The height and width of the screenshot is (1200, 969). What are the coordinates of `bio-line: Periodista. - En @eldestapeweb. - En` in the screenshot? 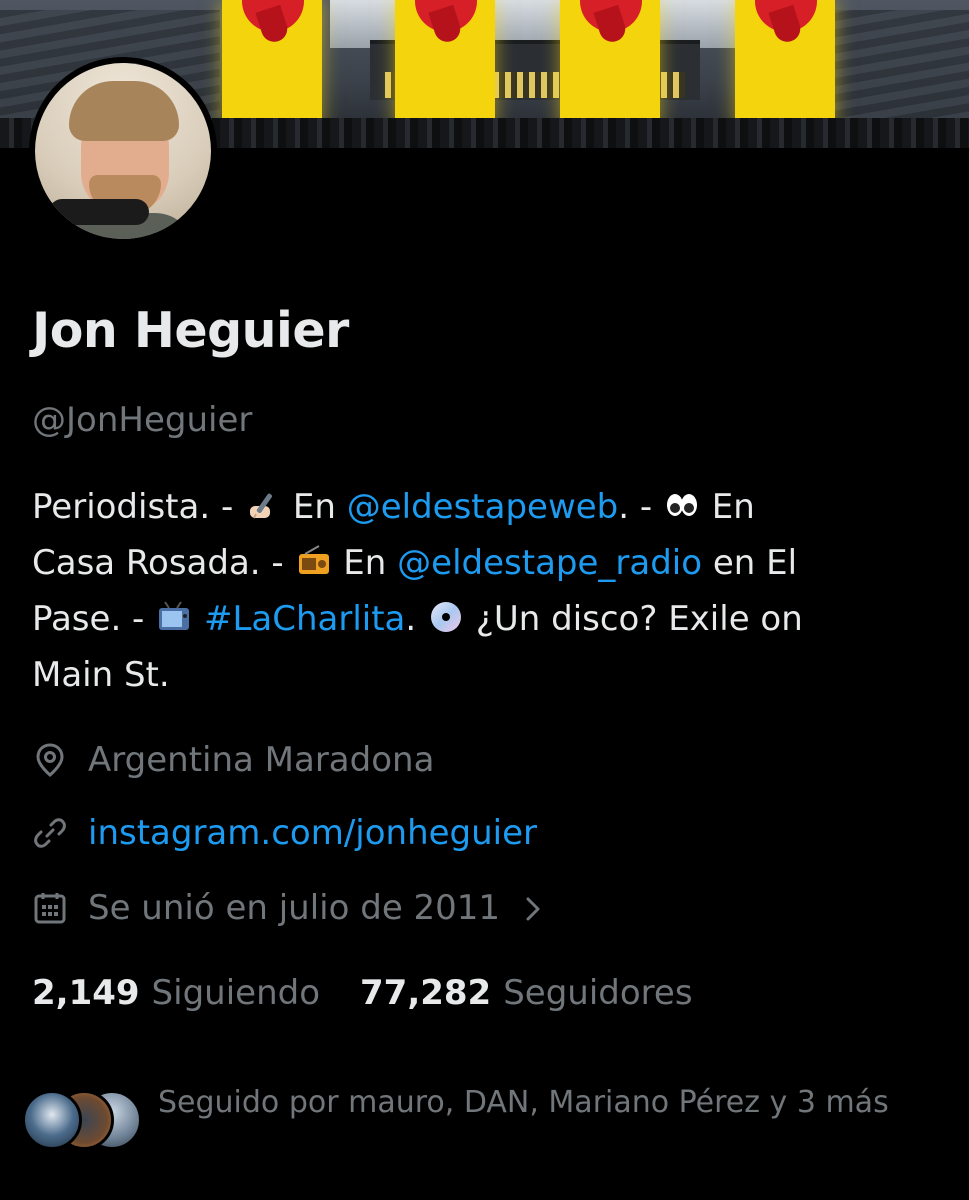 It's located at (492, 507).